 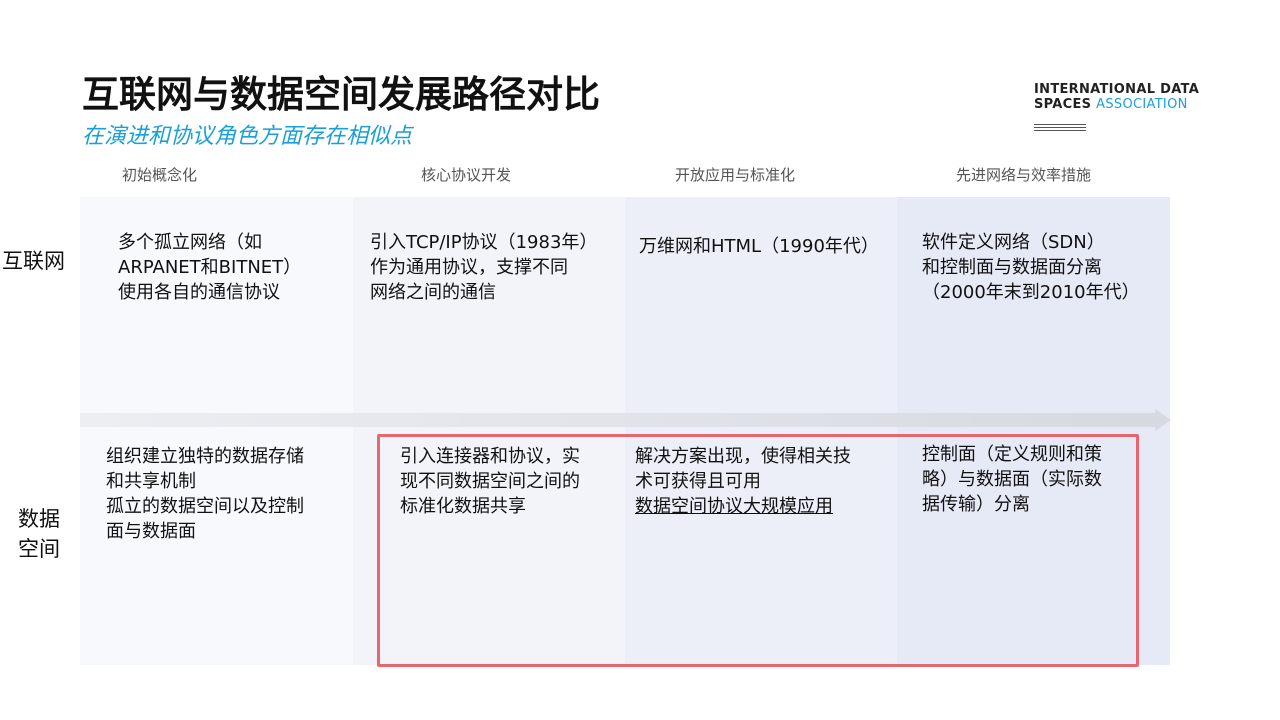 What do you see at coordinates (1163, 420) in the screenshot?
I see `timeline-arrow-head-icon` at bounding box center [1163, 420].